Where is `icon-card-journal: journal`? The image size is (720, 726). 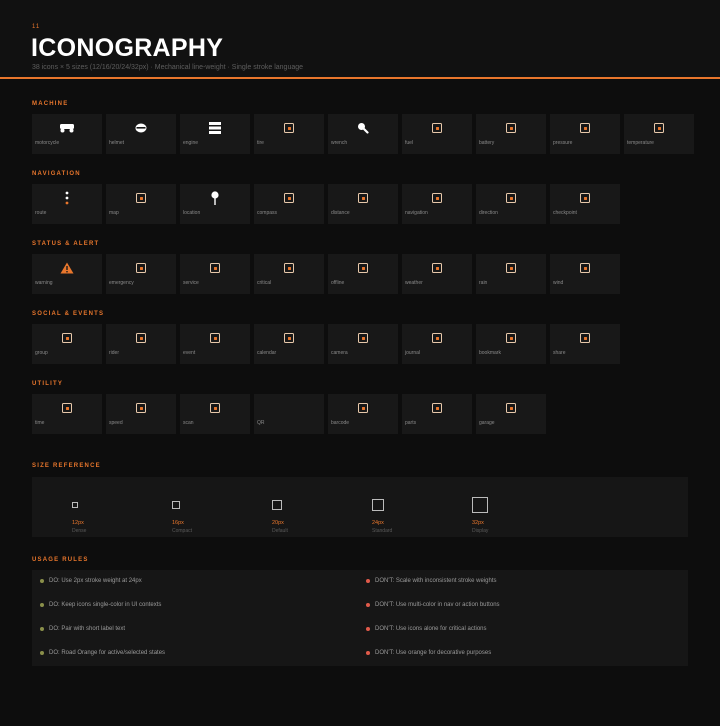 icon-card-journal: journal is located at coordinates (437, 344).